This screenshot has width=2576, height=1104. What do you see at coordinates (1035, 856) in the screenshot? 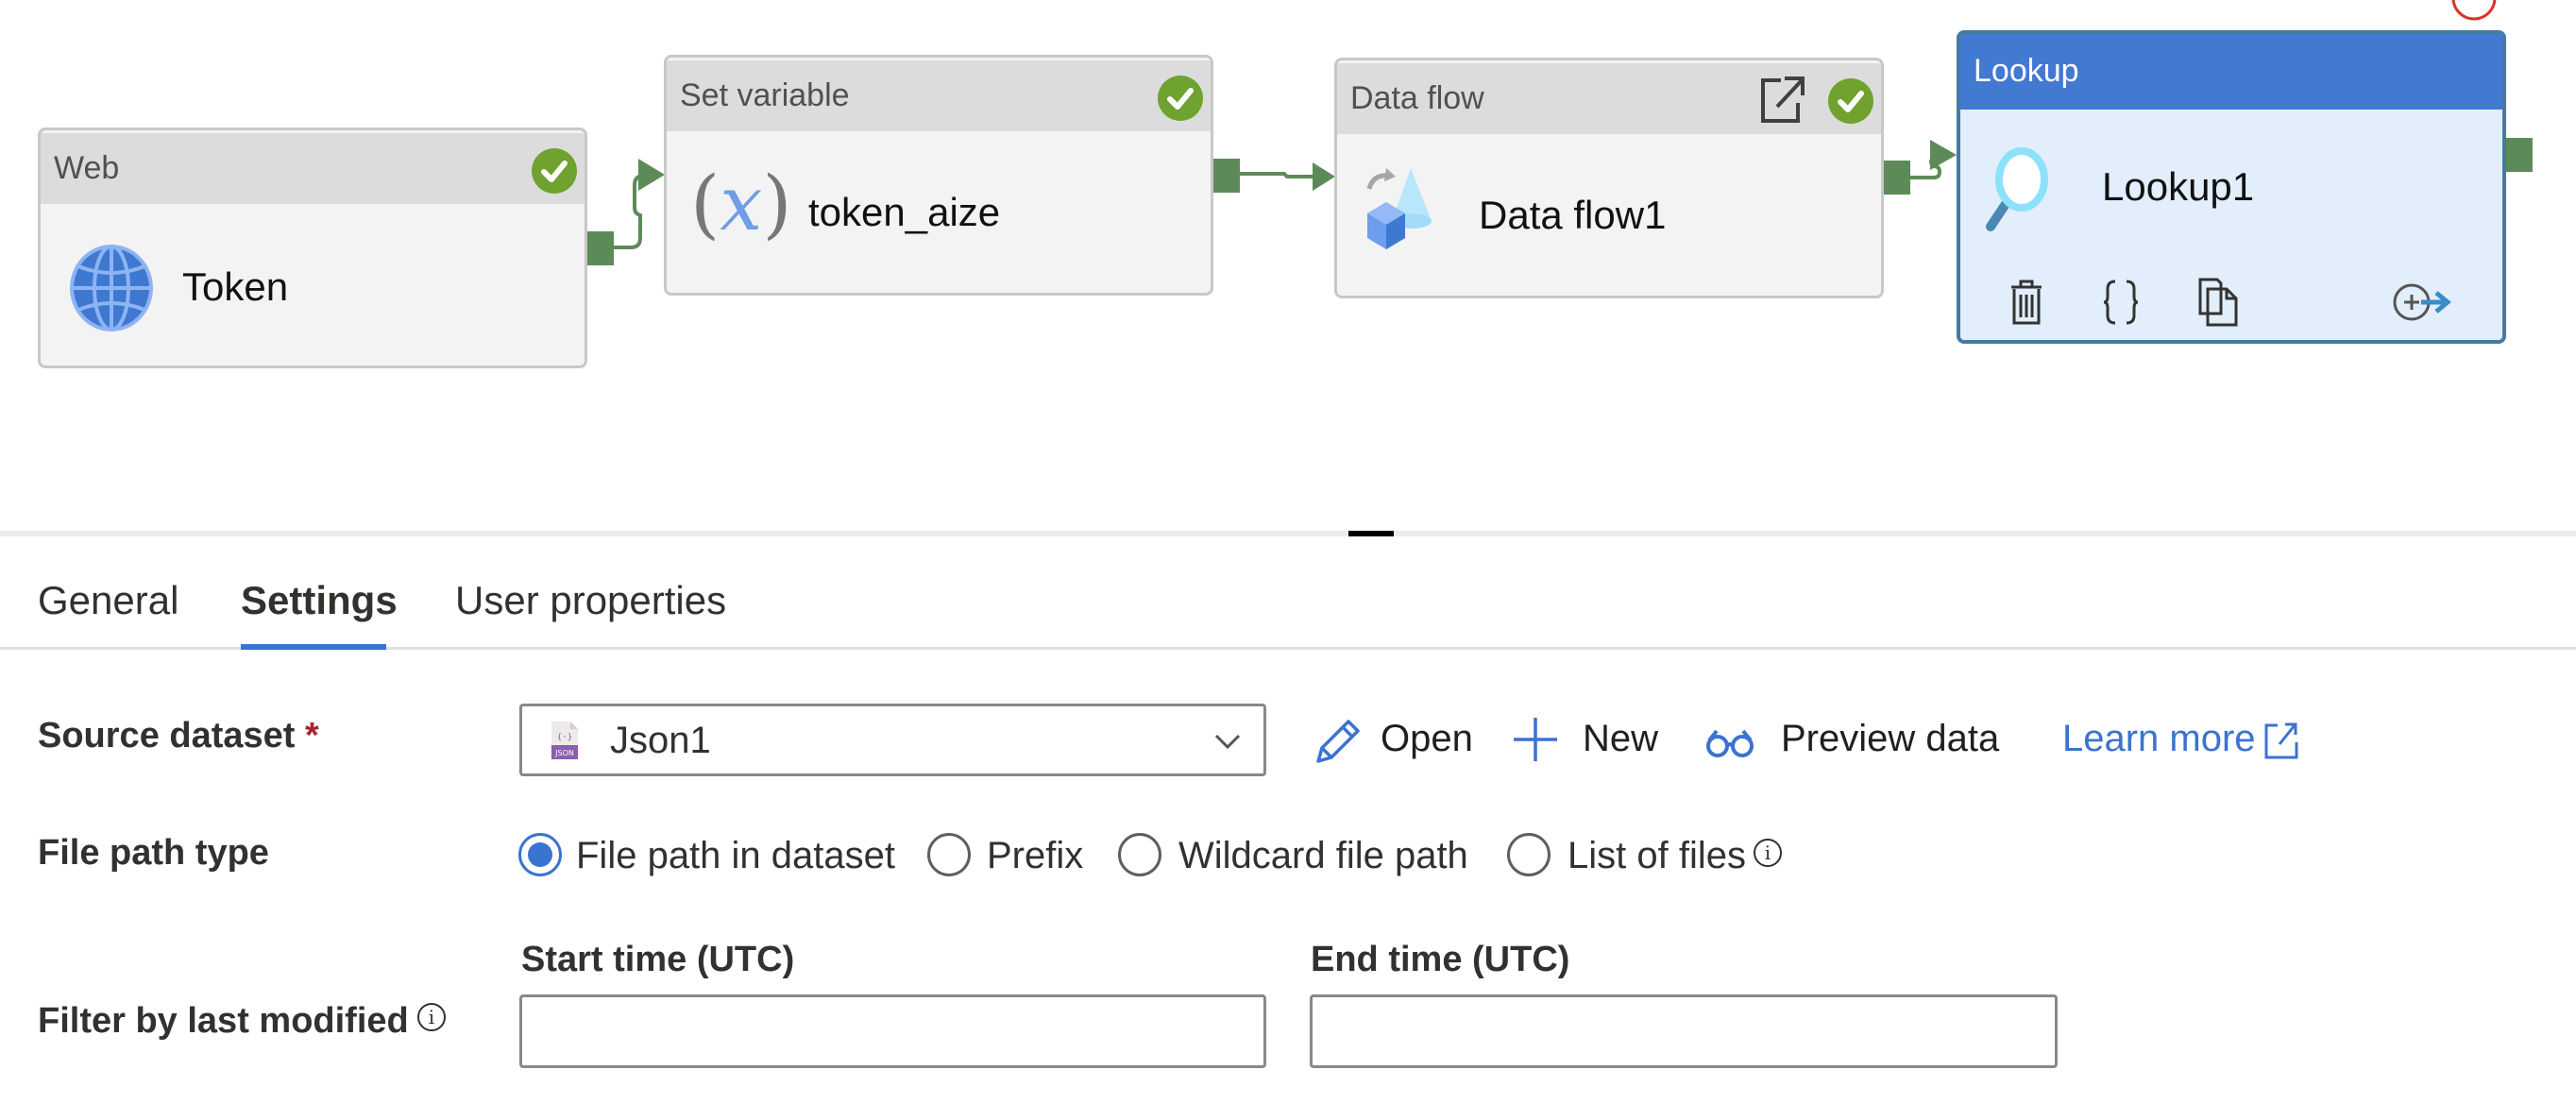
I see `radio-label: Prefix` at bounding box center [1035, 856].